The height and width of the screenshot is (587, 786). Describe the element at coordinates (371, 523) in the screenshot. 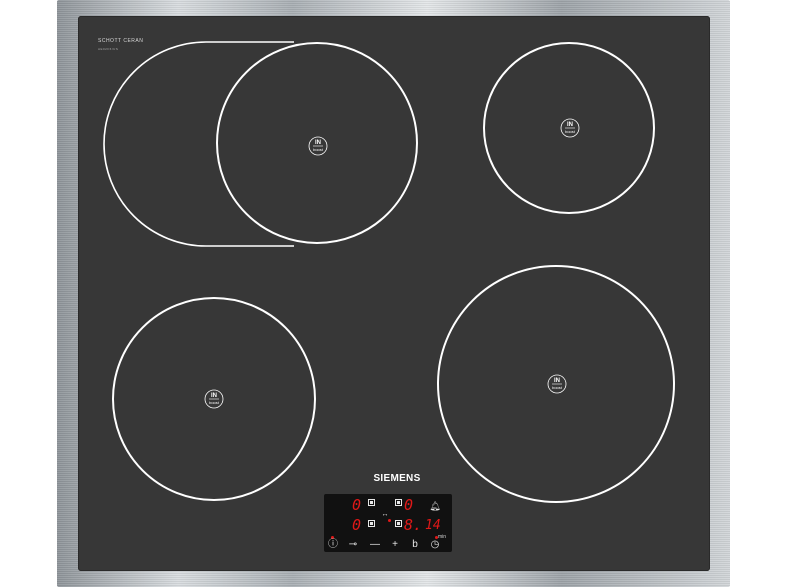

I see `front-left-zone-select` at that location.